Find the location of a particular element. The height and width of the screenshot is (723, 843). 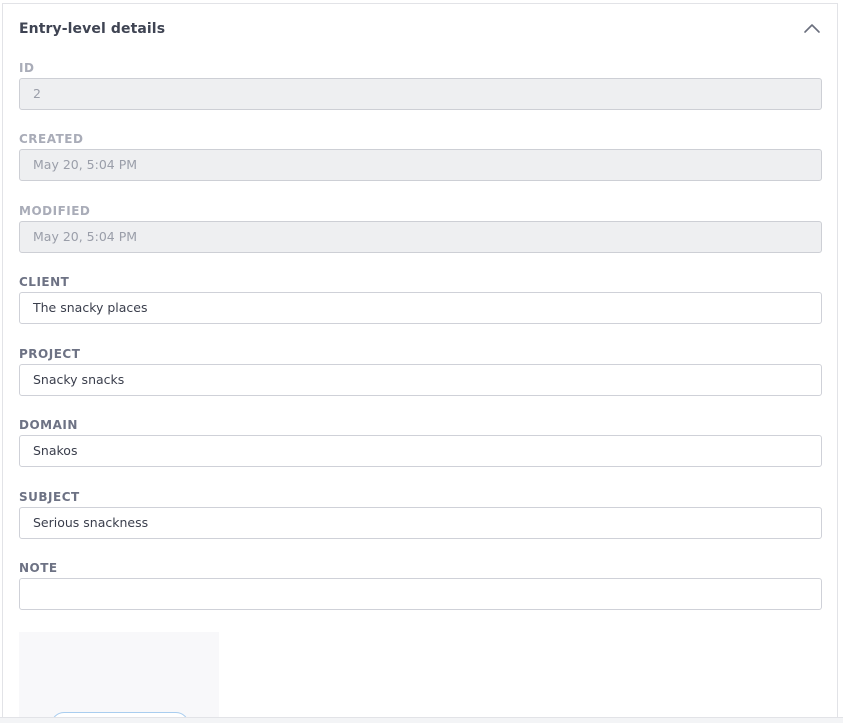

id-label: ID is located at coordinates (27, 68).